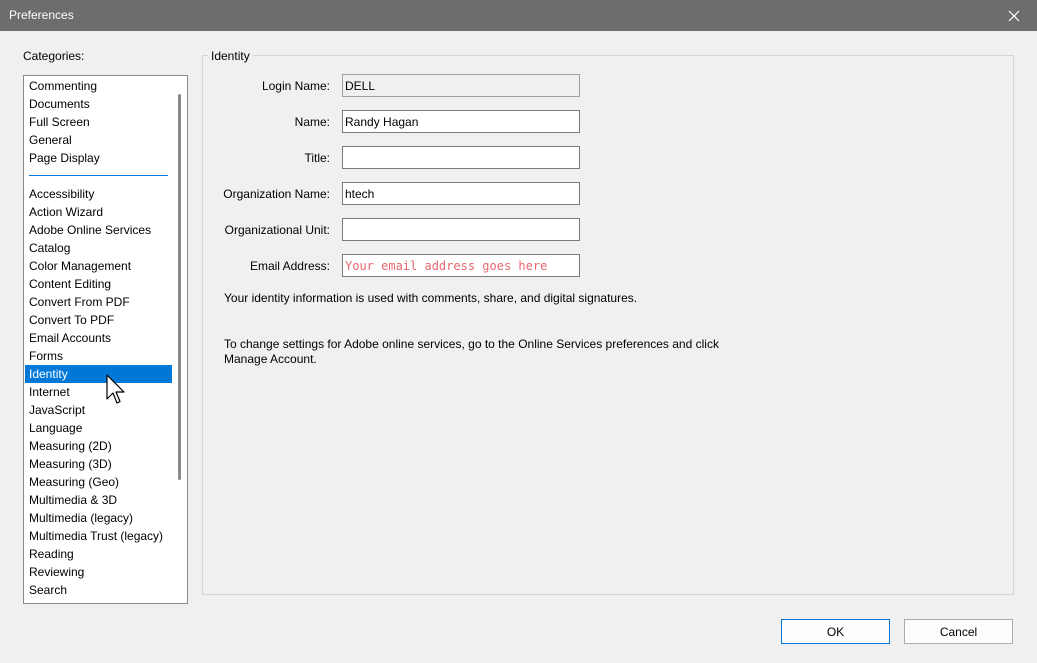 The height and width of the screenshot is (663, 1037). I want to click on window-title: Preferences, so click(41, 15).